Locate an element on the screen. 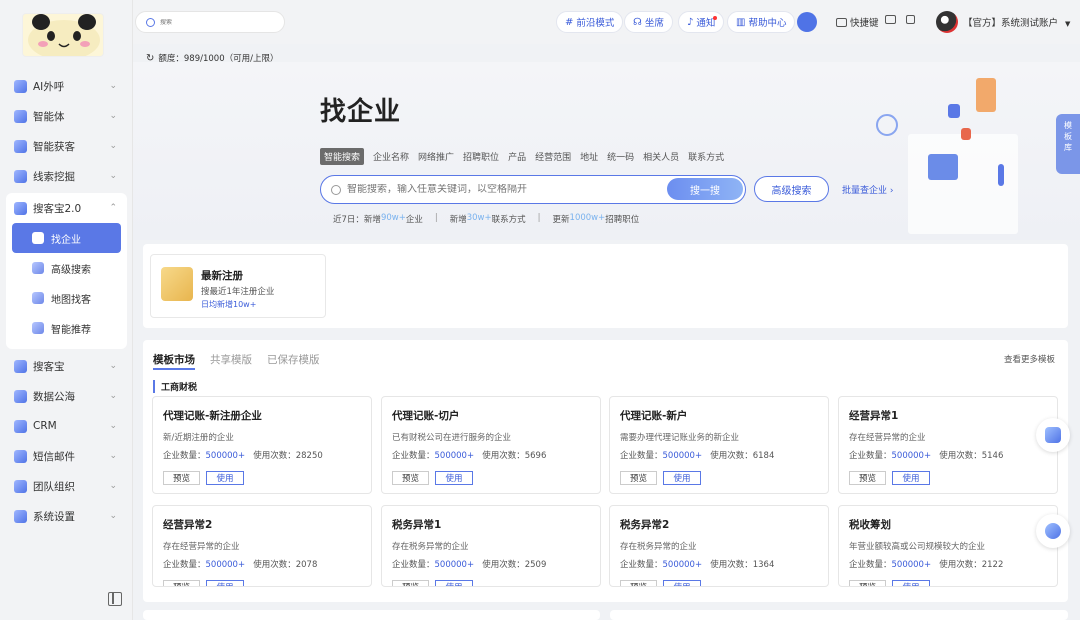 The width and height of the screenshot is (1080, 620). tab-contact: 联系方式 is located at coordinates (706, 156).